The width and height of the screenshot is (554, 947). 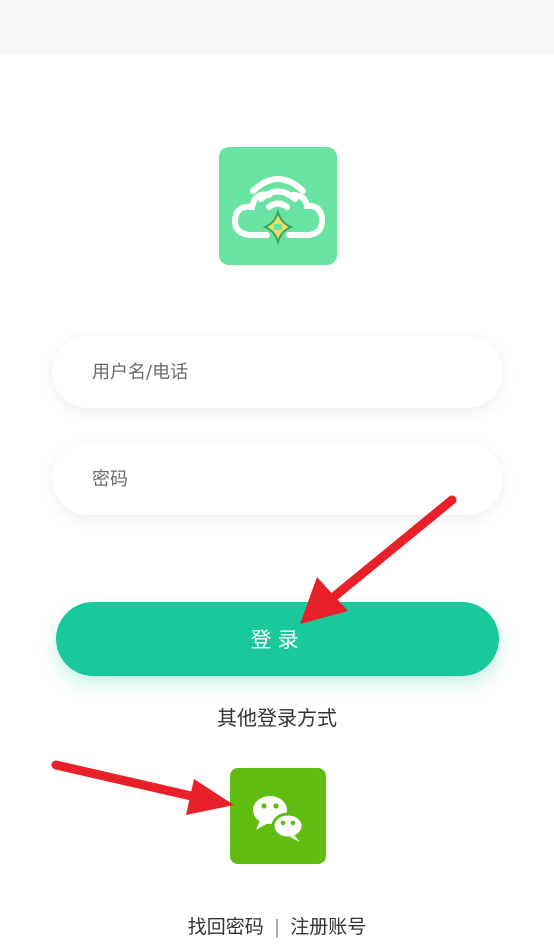 What do you see at coordinates (278, 211) in the screenshot?
I see `cloud-wifi-icon` at bounding box center [278, 211].